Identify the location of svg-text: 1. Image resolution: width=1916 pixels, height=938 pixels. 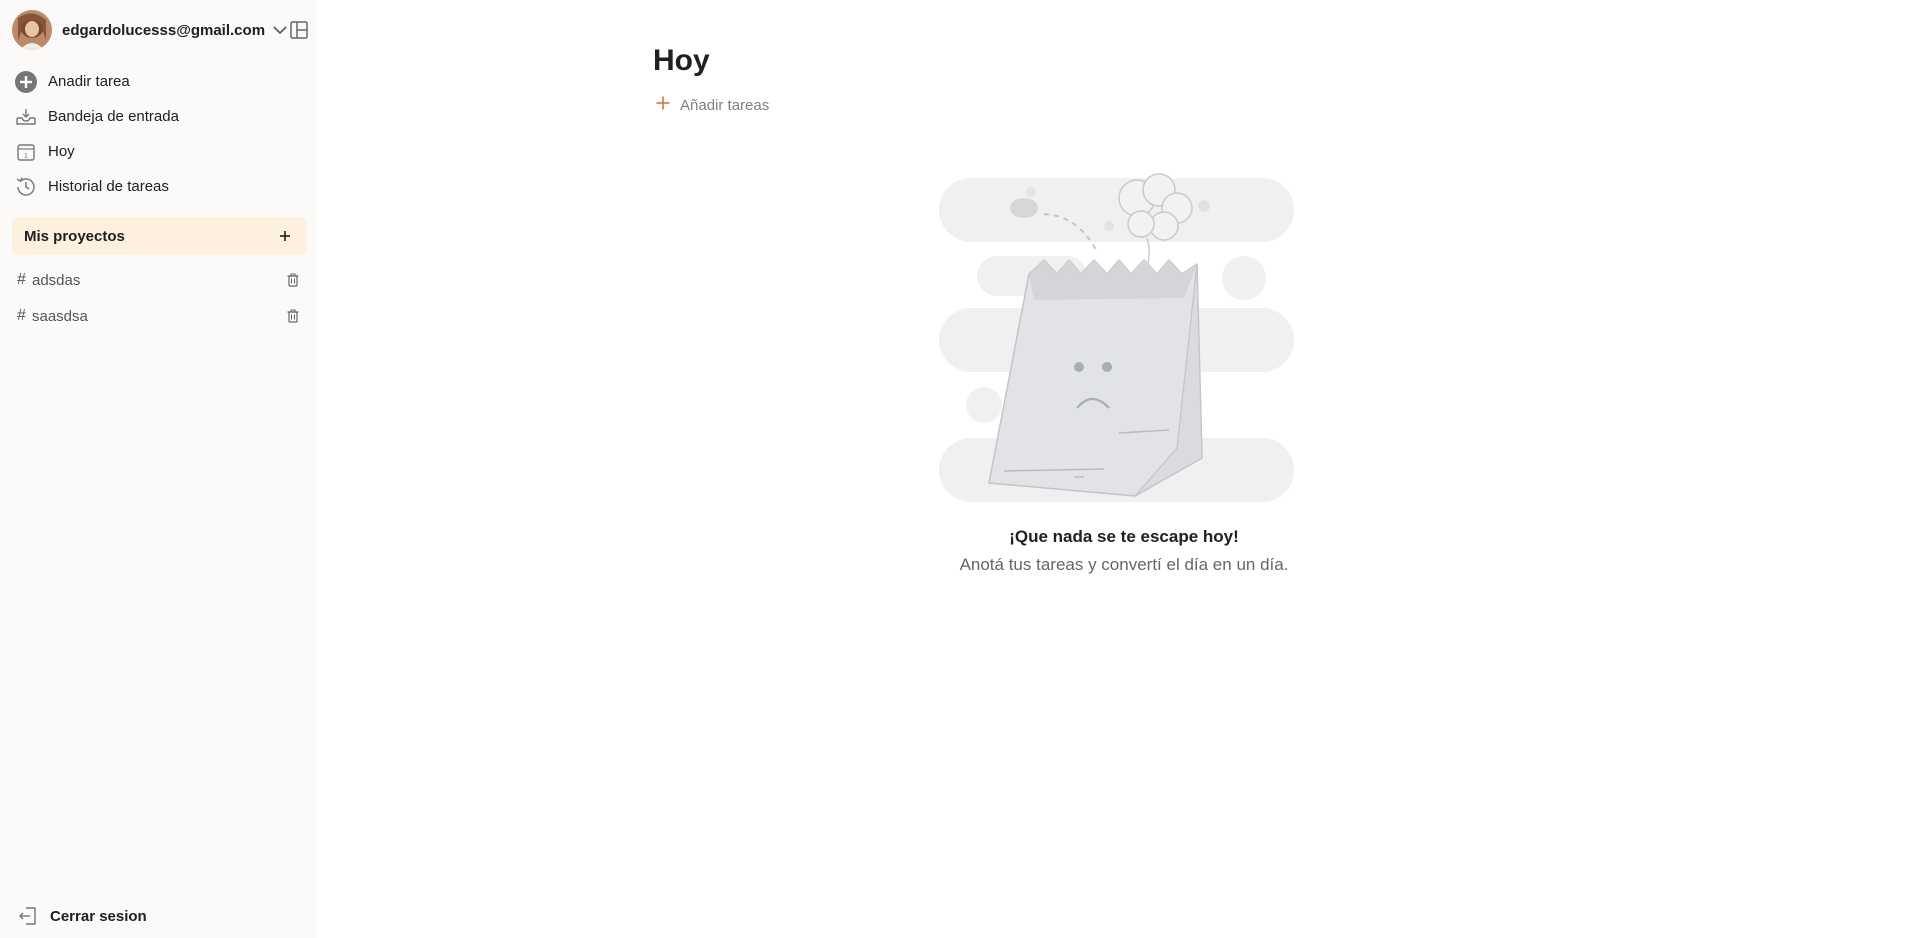
(26, 156).